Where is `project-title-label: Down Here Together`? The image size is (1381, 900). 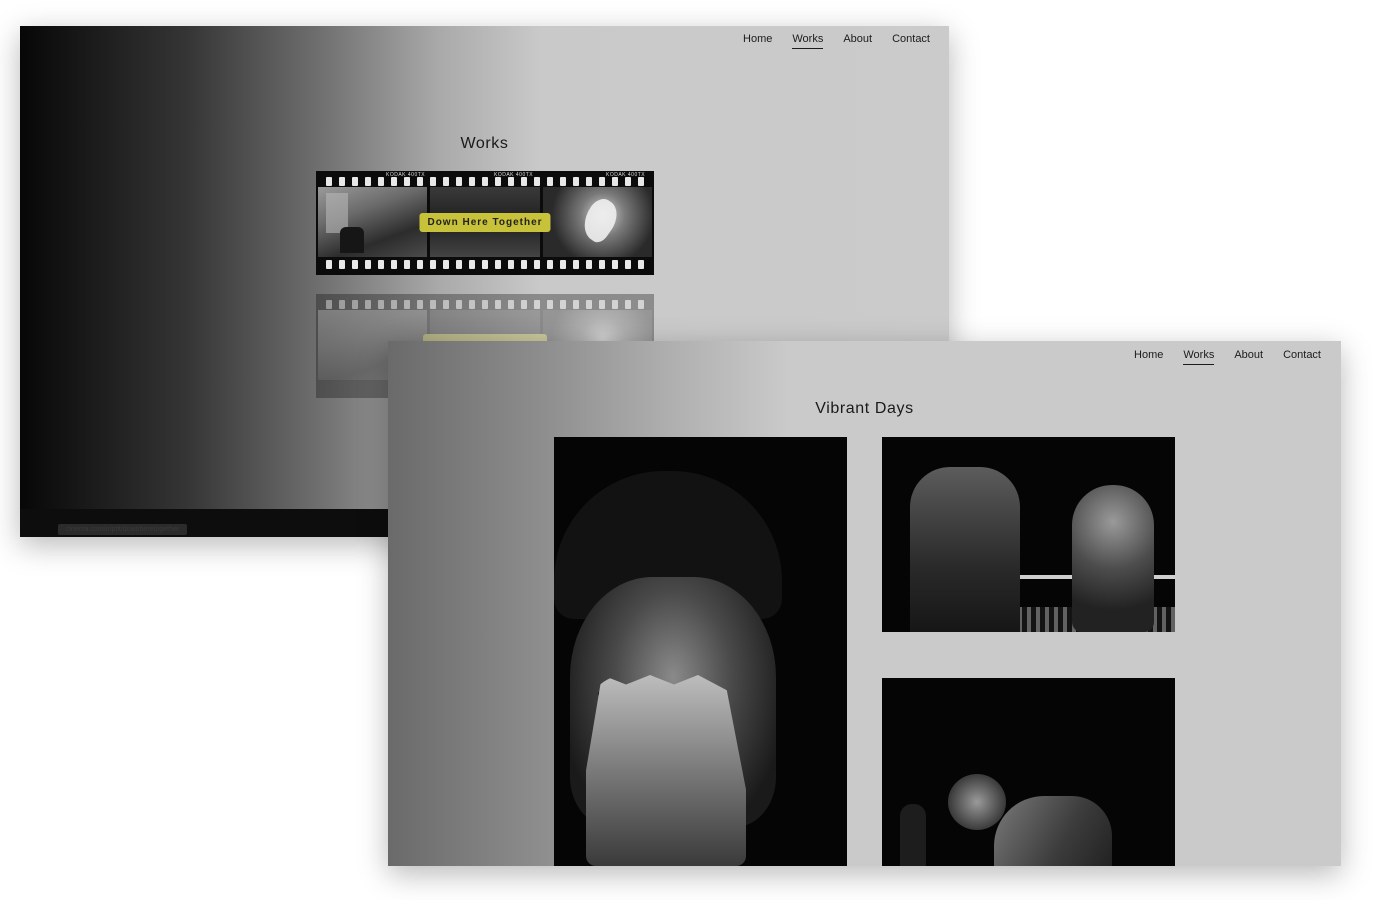 project-title-label: Down Here Together is located at coordinates (485, 222).